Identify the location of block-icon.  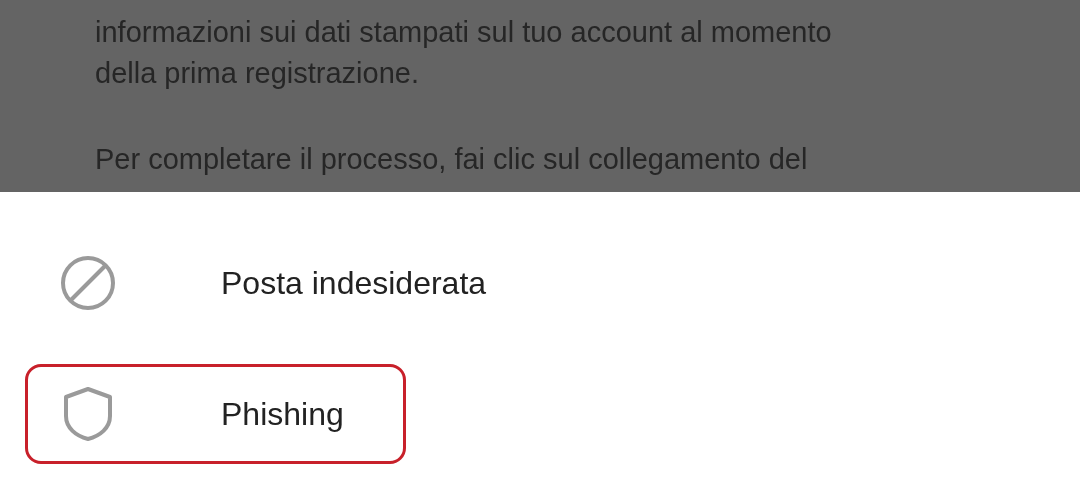
(88, 283).